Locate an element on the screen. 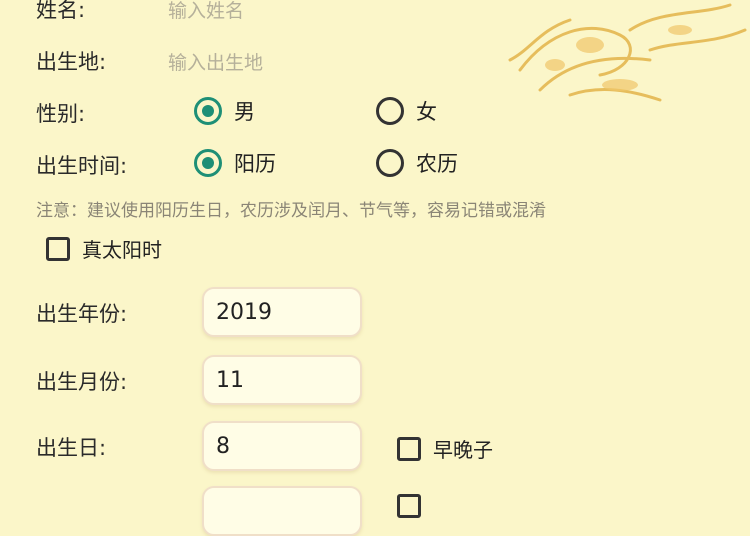 This screenshot has width=750, height=536. birth-day-label: 出生日: is located at coordinates (71, 448).